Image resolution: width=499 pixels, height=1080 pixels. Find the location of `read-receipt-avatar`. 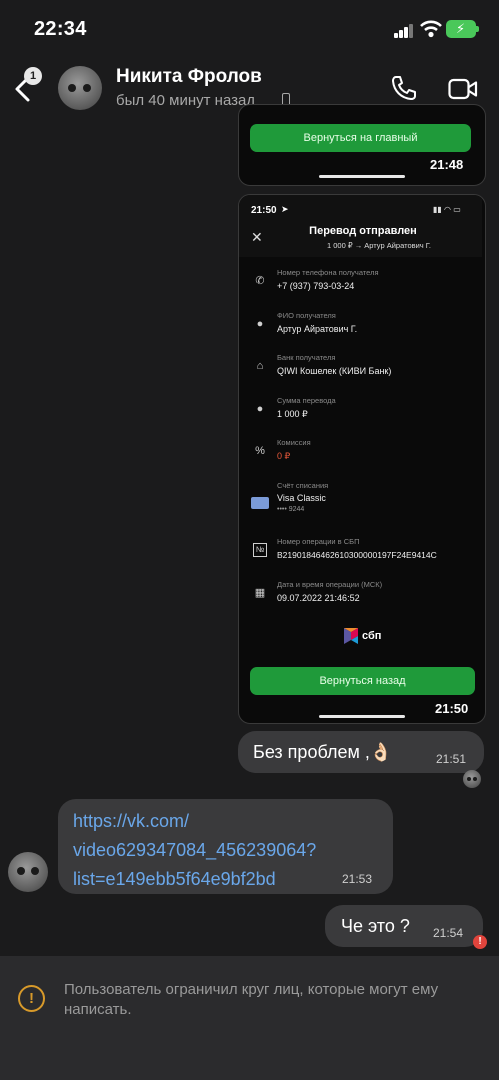

read-receipt-avatar is located at coordinates (472, 779).